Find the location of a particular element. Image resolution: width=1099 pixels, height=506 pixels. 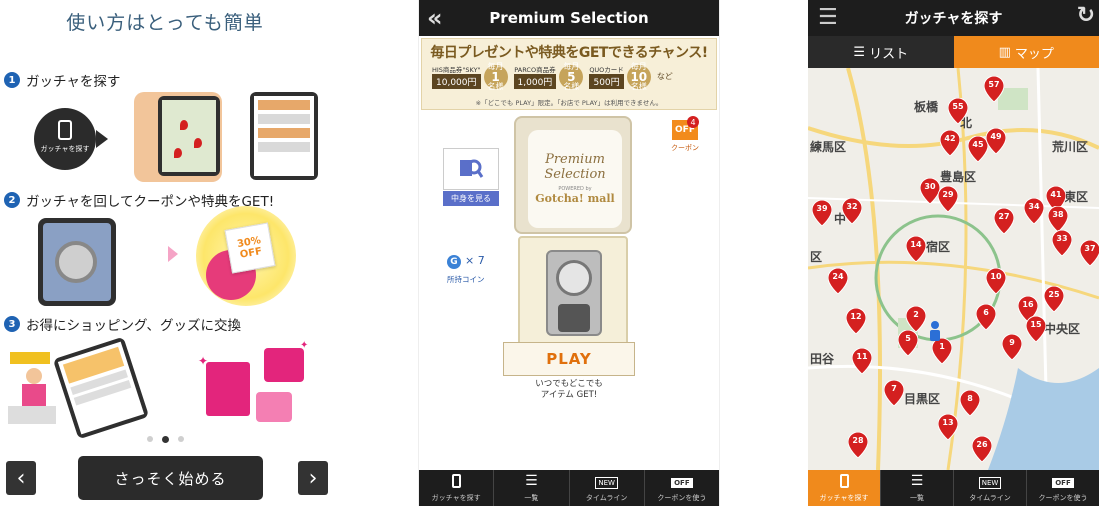

segment-map: ▥ マップ is located at coordinates (1026, 52).